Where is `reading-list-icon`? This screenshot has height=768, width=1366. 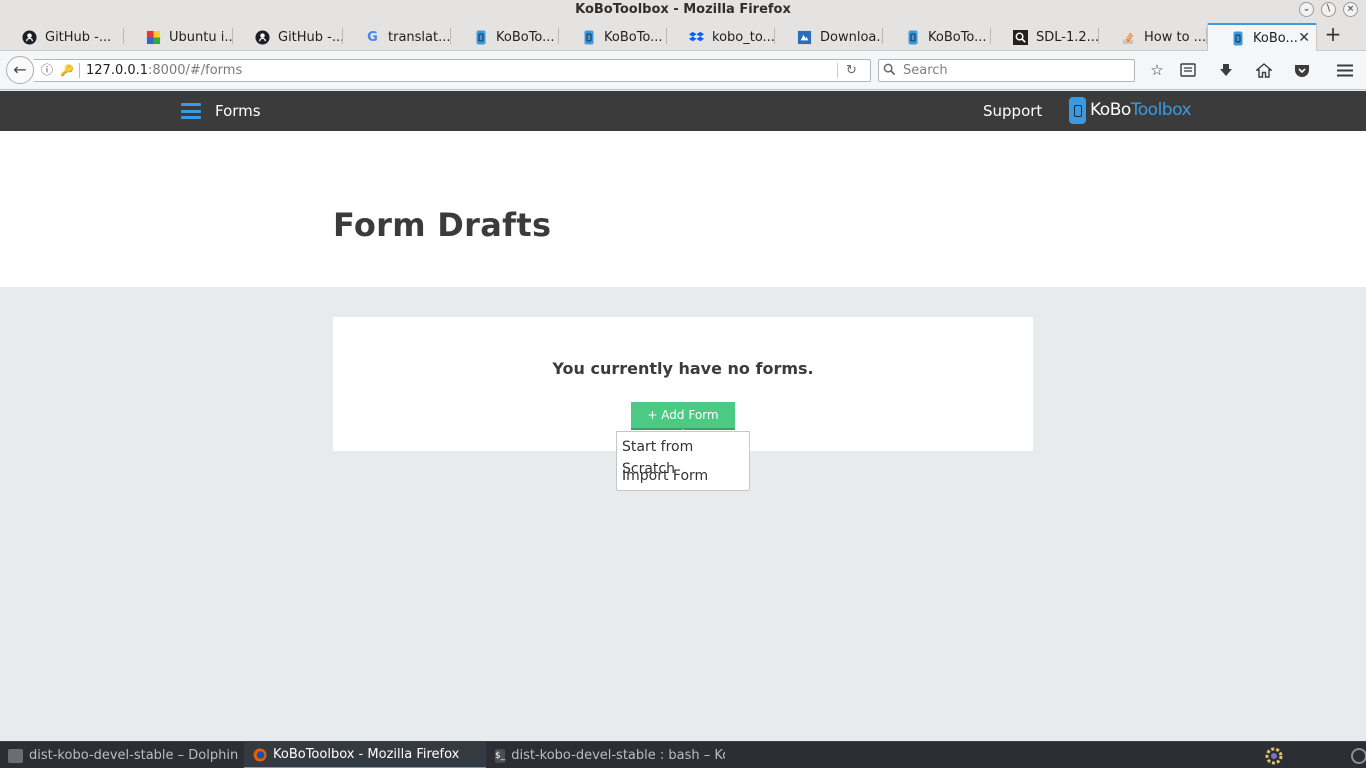 reading-list-icon is located at coordinates (1188, 71).